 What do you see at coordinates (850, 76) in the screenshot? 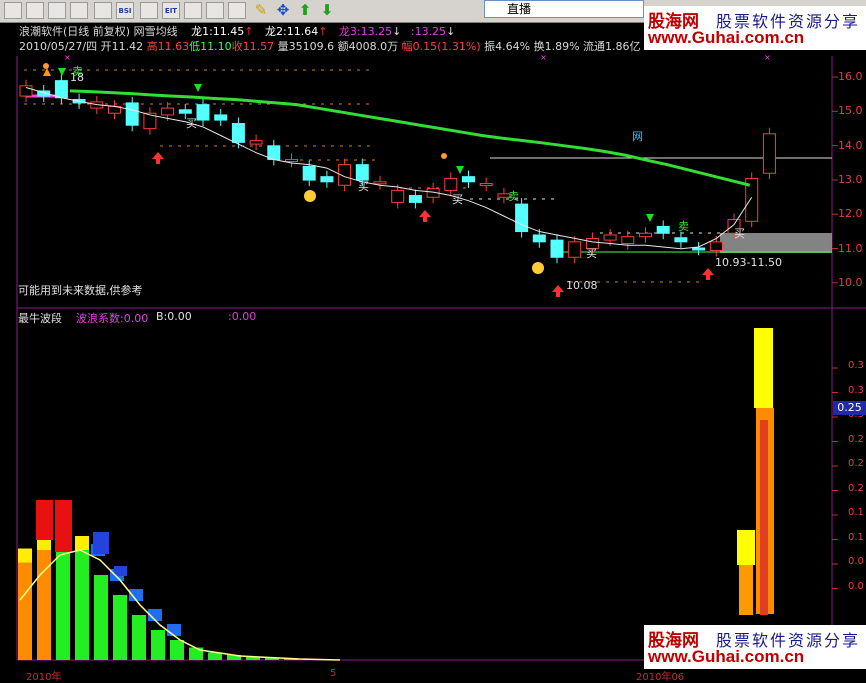
I see `price-axis-label: 16.0` at bounding box center [850, 76].